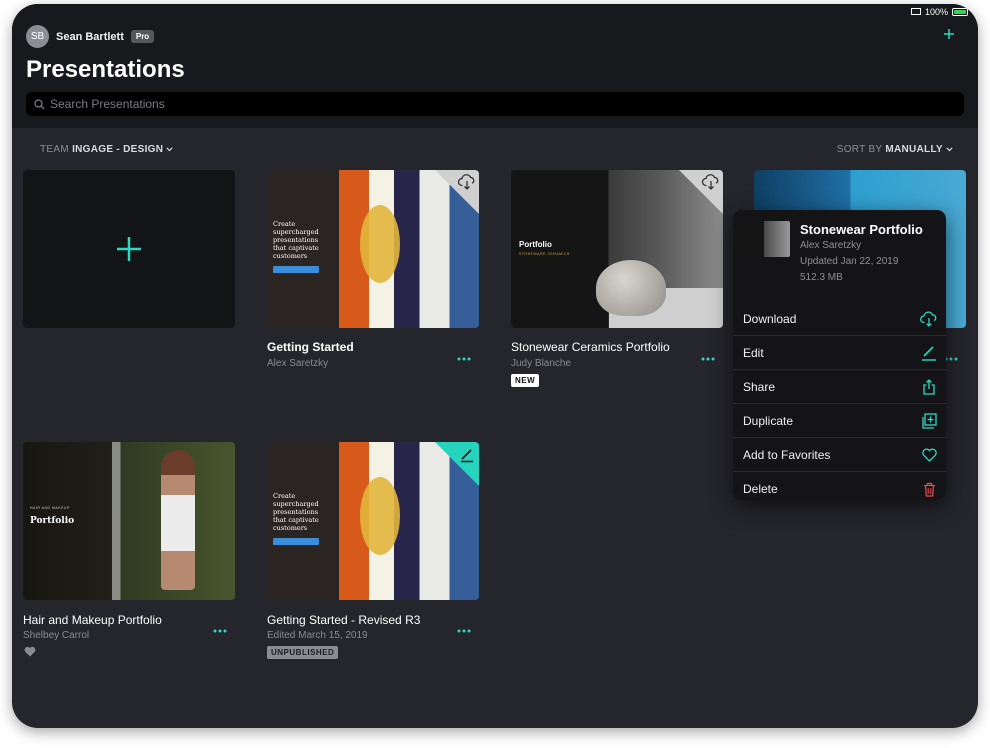 This screenshot has width=990, height=748. I want to click on menu-item-label: Download, so click(770, 318).